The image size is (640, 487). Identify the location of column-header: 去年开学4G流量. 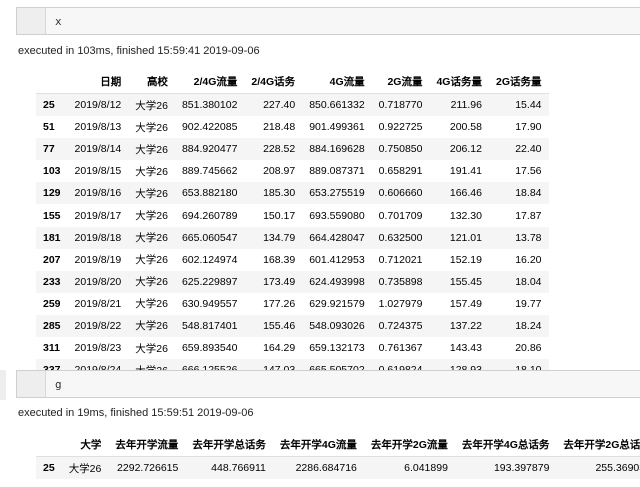
(318, 445).